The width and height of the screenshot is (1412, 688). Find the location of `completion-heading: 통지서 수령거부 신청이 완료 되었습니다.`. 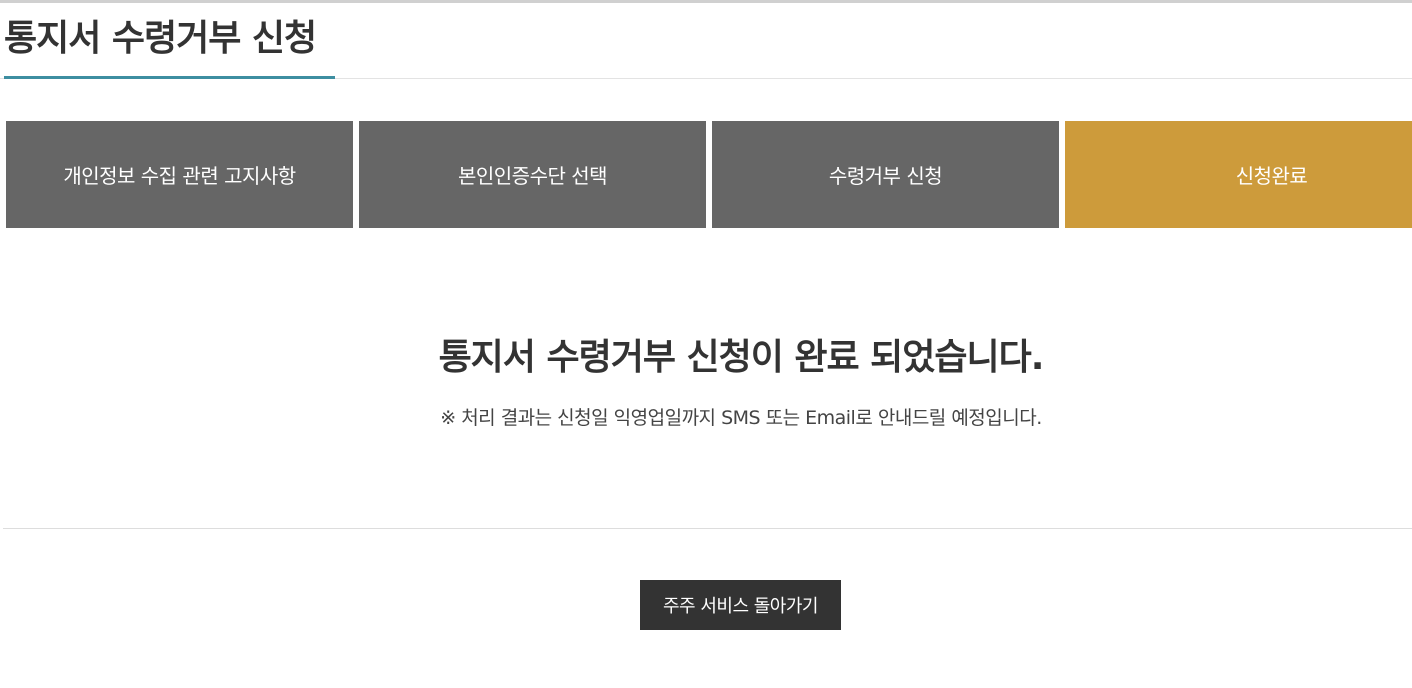

completion-heading: 통지서 수령거부 신청이 완료 되었습니다. is located at coordinates (741, 357).